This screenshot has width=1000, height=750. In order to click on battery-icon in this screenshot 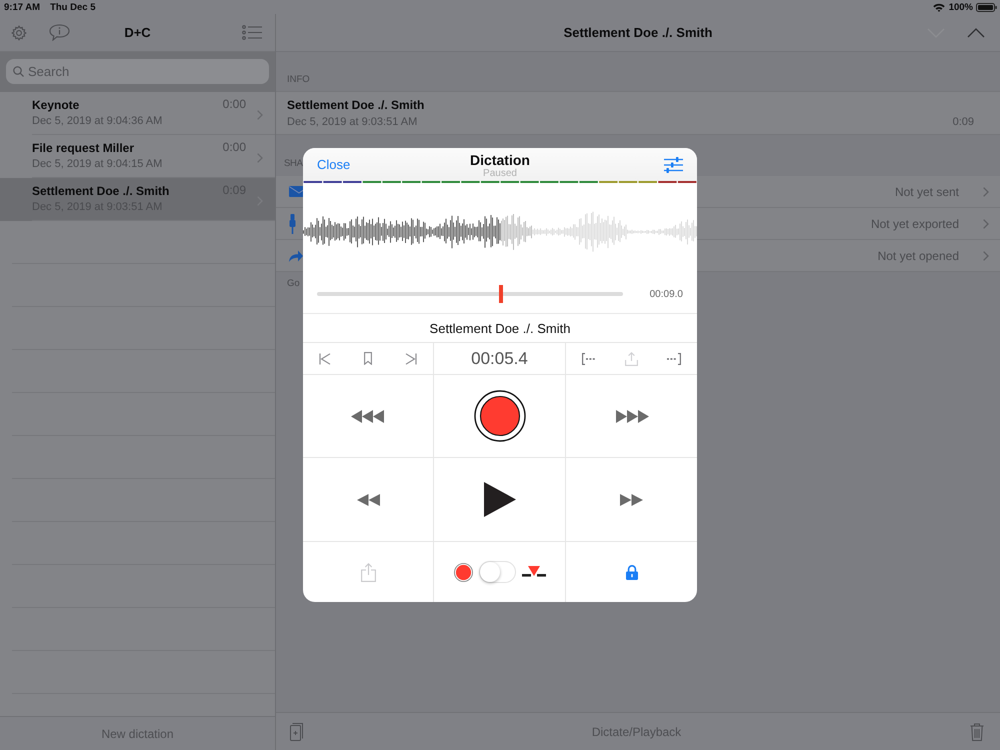, I will do `click(986, 7)`.